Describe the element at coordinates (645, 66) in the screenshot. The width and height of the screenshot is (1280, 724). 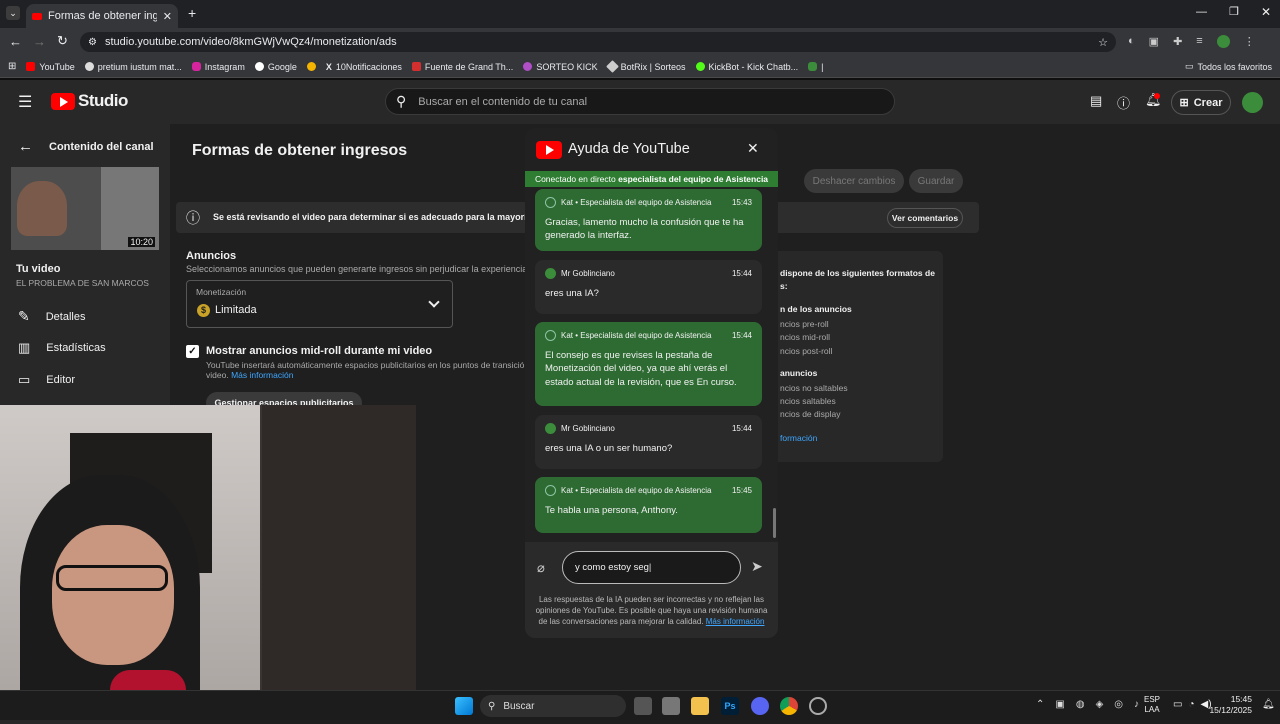
I see `bookmark-botrix: BotRix | Sorteos` at that location.